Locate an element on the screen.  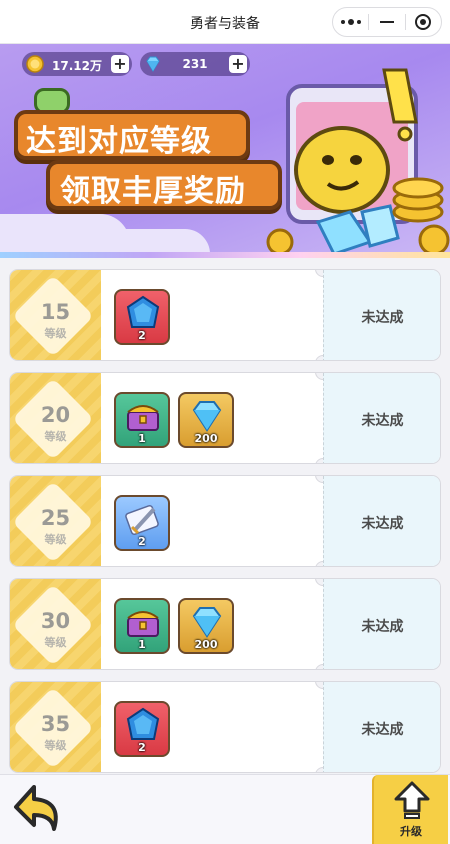
title-bar: 勇者与装备 is located at coordinates (225, 22).